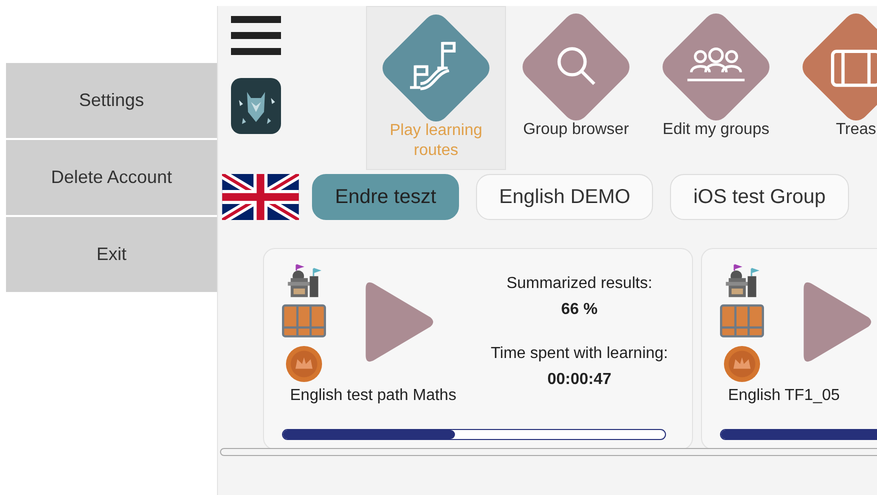 The image size is (877, 495). I want to click on group-tab: English DEMO, so click(565, 197).